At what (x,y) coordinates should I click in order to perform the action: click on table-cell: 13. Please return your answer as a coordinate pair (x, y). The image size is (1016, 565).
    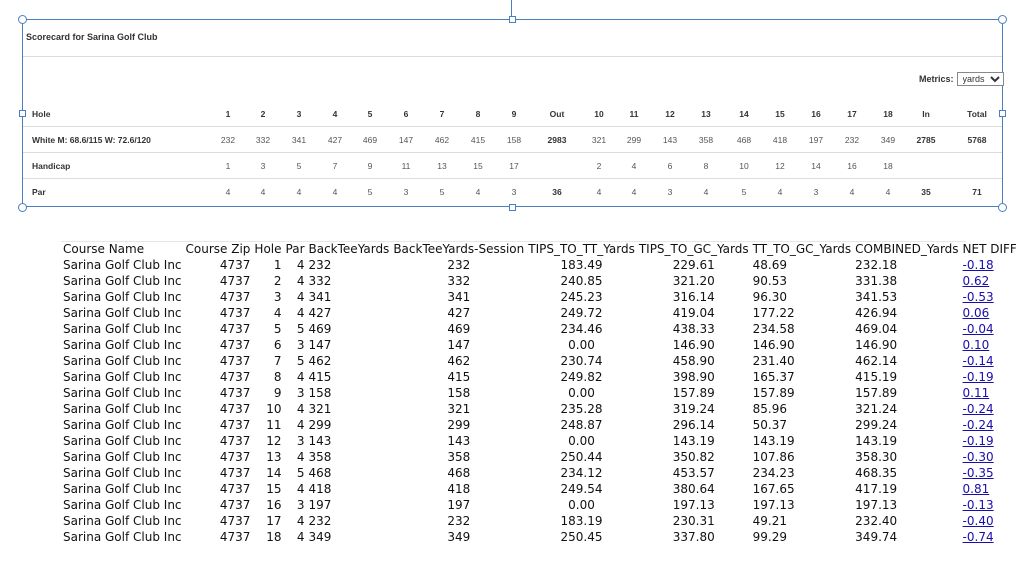
    Looking at the image, I should click on (274, 457).